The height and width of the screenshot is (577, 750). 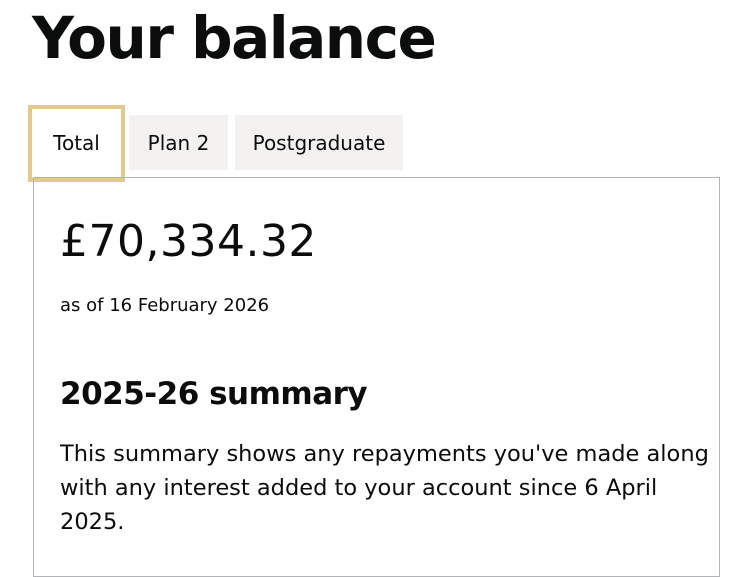 I want to click on page-title: Your balance, so click(x=234, y=38).